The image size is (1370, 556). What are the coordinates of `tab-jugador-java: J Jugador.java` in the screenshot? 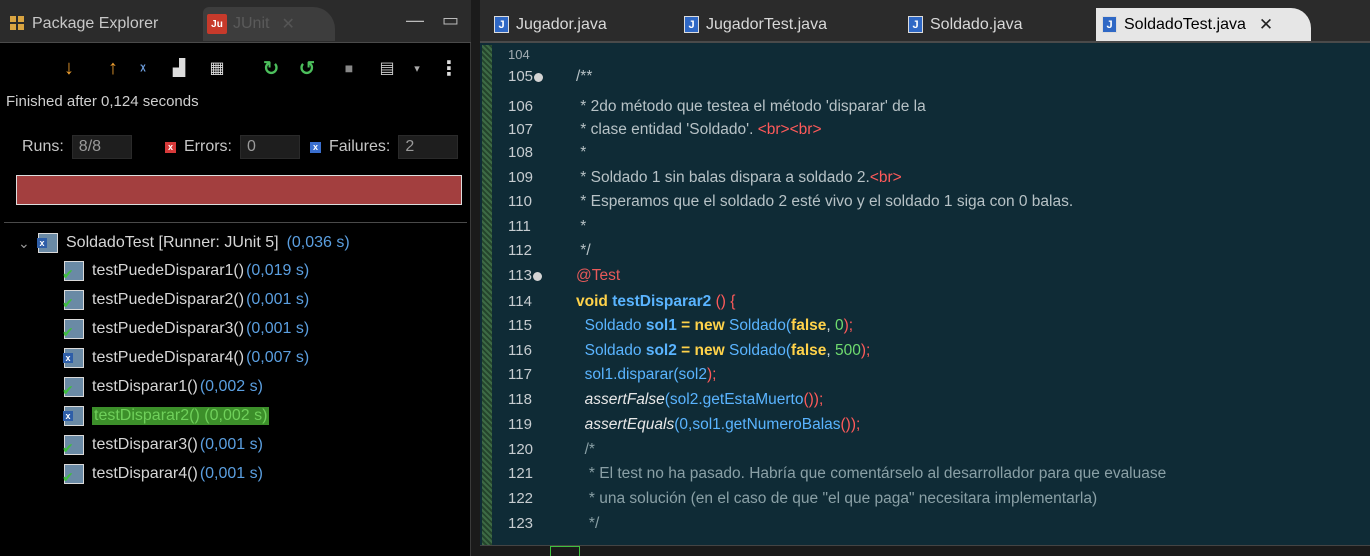 It's located at (553, 24).